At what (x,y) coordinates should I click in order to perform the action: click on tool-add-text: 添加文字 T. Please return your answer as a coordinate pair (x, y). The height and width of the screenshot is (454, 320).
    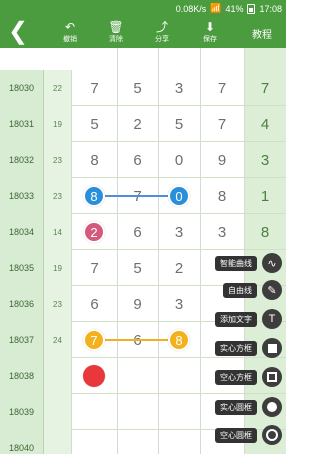
    Looking at the image, I should click on (248, 319).